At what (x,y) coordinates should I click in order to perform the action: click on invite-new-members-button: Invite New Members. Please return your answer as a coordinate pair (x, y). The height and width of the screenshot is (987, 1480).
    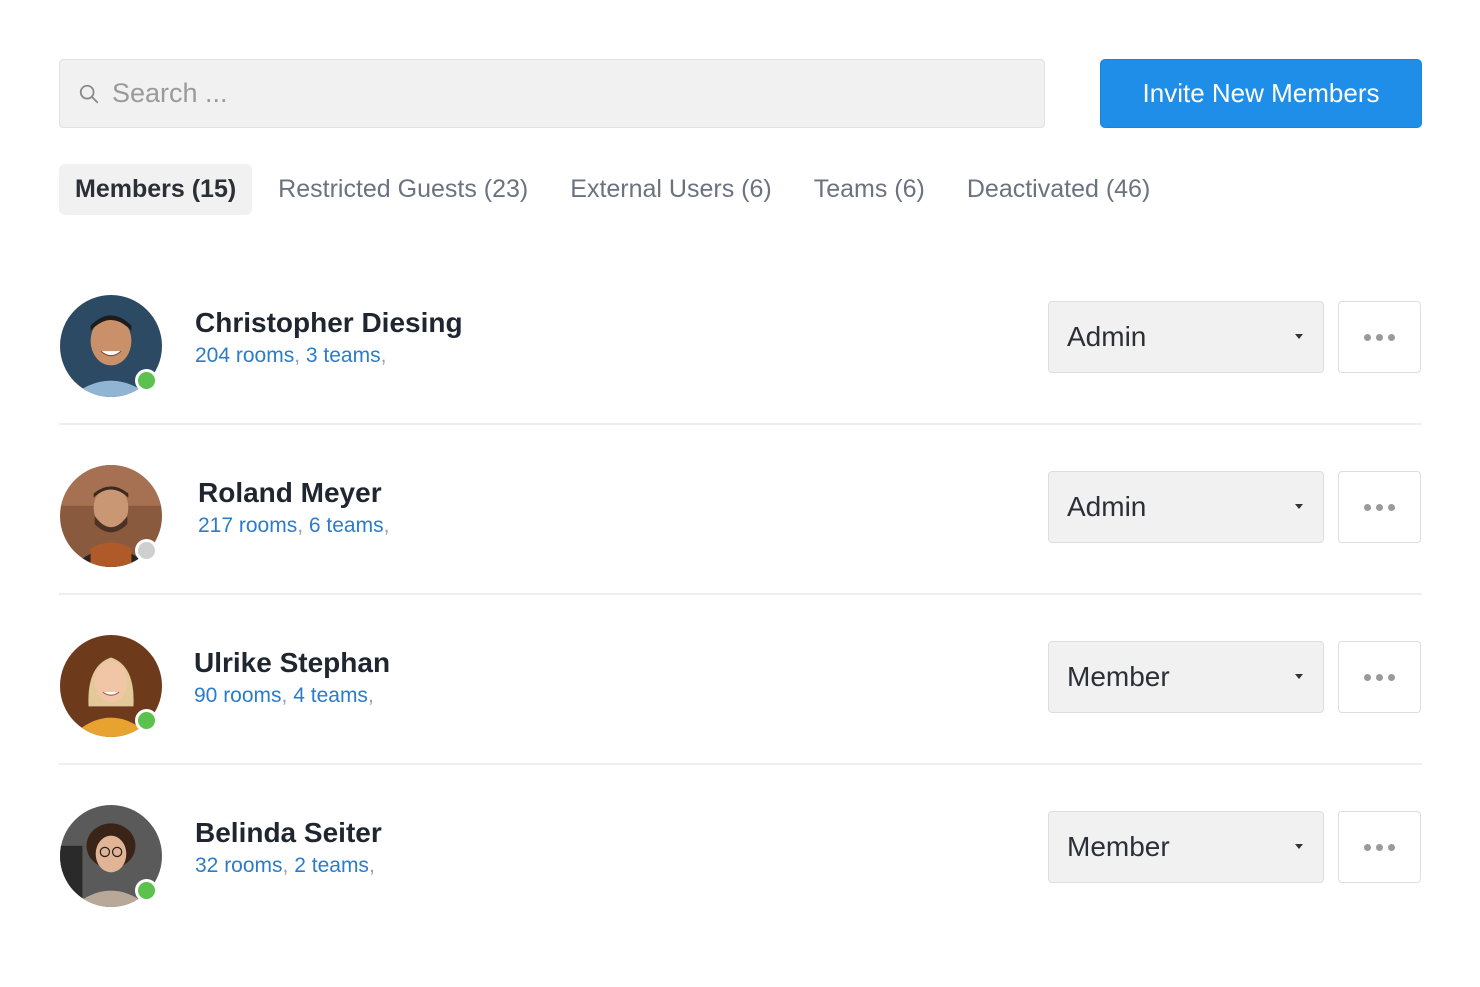
    Looking at the image, I should click on (1261, 93).